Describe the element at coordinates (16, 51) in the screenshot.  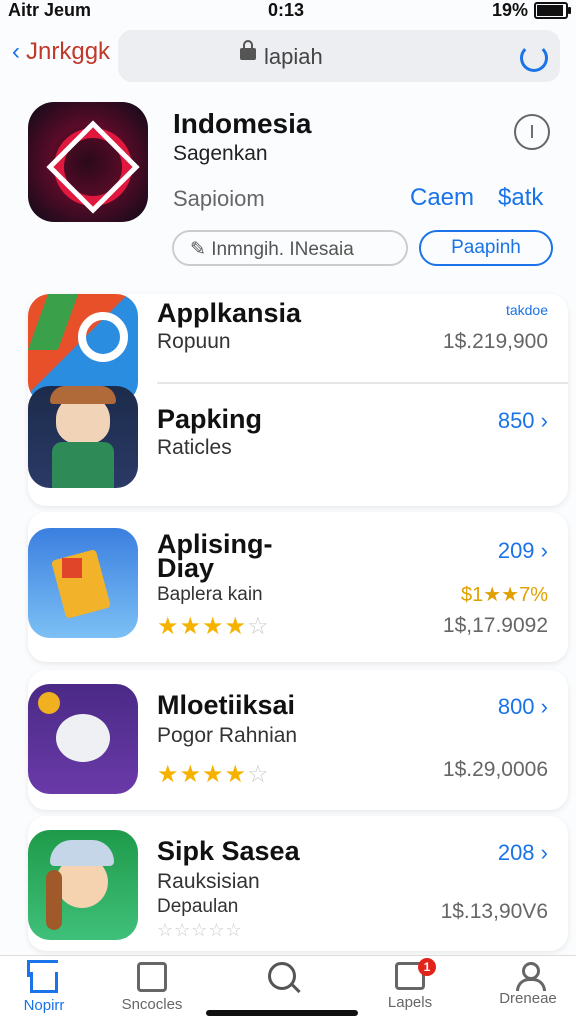
I see `chevron-left-icon: ‹` at that location.